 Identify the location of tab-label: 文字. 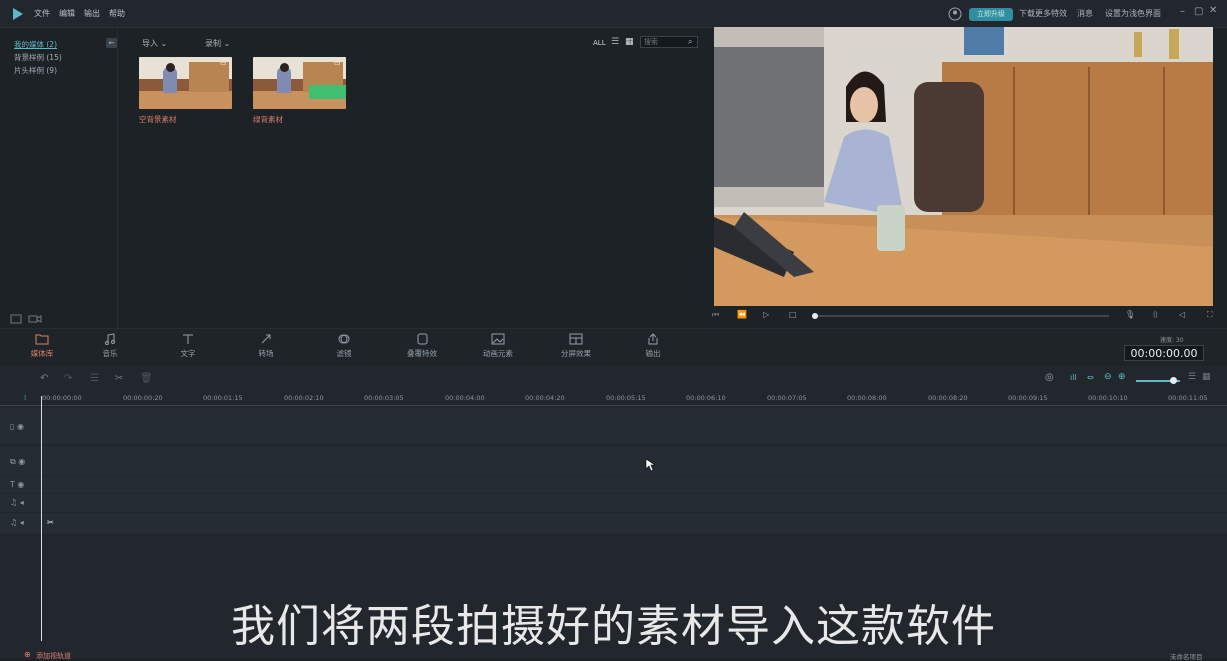
(188, 353).